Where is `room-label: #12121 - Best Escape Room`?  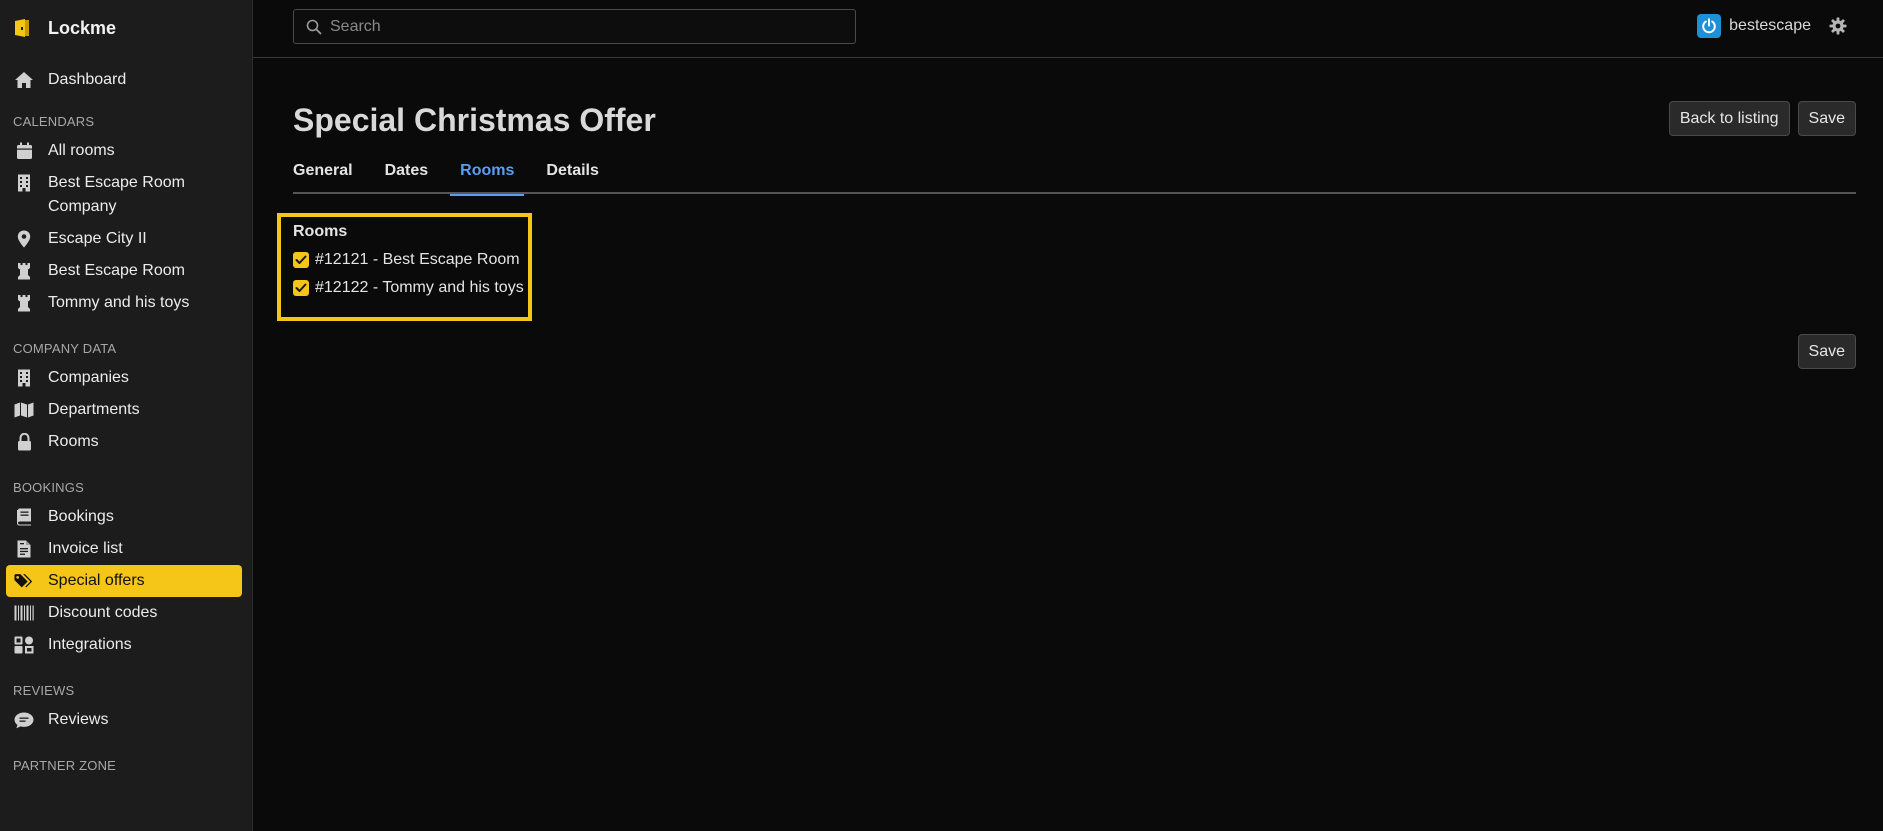
room-label: #12121 - Best Escape Room is located at coordinates (417, 260).